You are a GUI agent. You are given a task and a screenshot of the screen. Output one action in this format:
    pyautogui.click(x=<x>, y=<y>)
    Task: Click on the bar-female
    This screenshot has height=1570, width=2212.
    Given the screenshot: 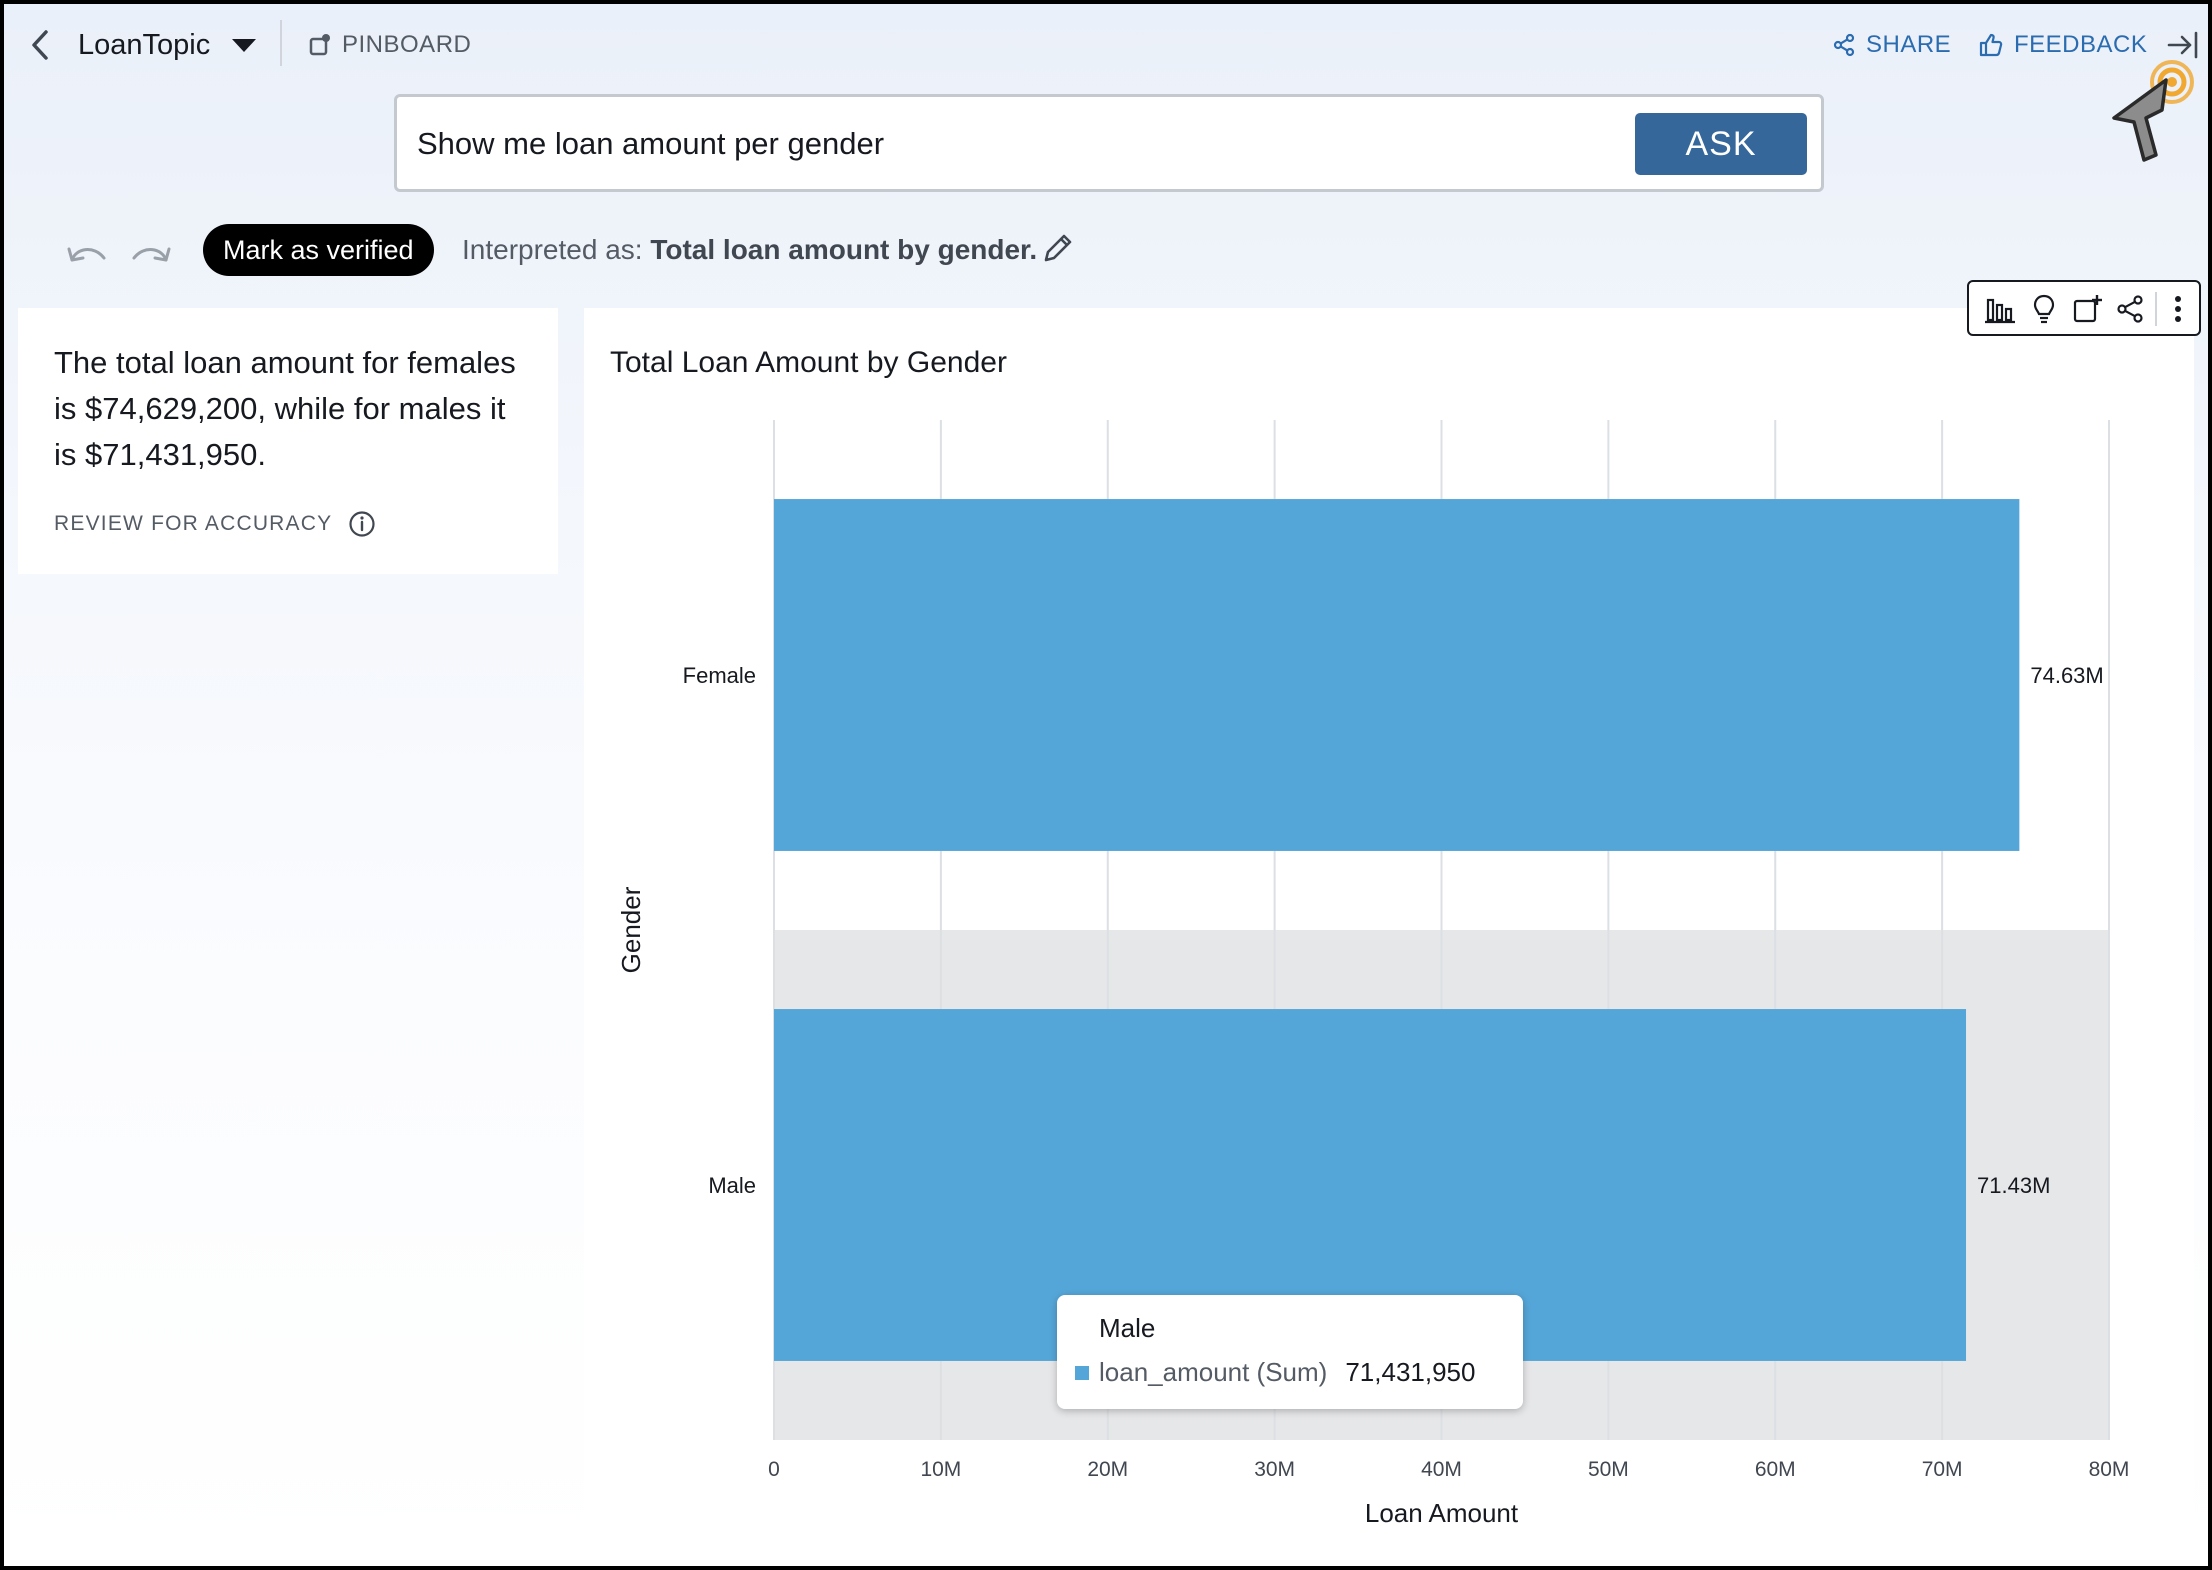 What is the action you would take?
    pyautogui.click(x=1397, y=675)
    